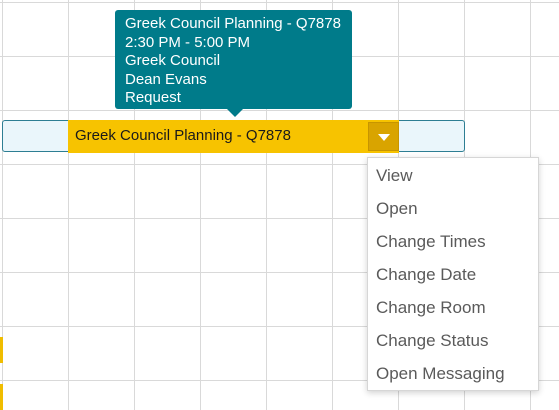 Image resolution: width=559 pixels, height=410 pixels. What do you see at coordinates (188, 42) in the screenshot?
I see `tooltip-time: 2:30 PM - 5:00 PM` at bounding box center [188, 42].